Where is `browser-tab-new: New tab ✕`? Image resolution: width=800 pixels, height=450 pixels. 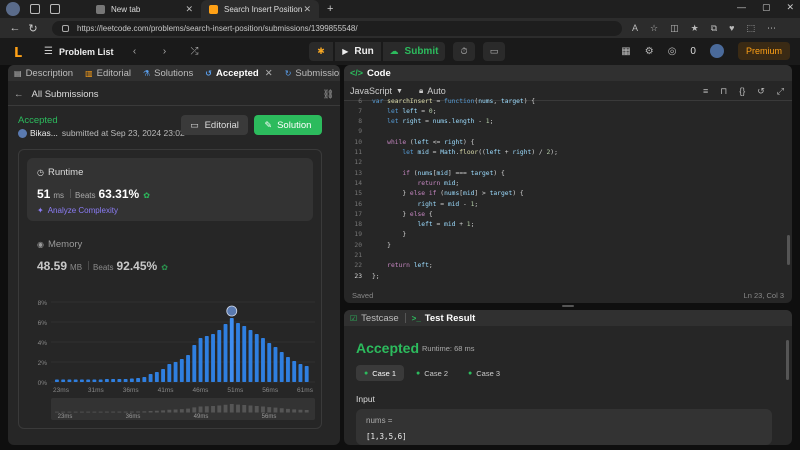 browser-tab-new: New tab ✕ is located at coordinates (144, 9).